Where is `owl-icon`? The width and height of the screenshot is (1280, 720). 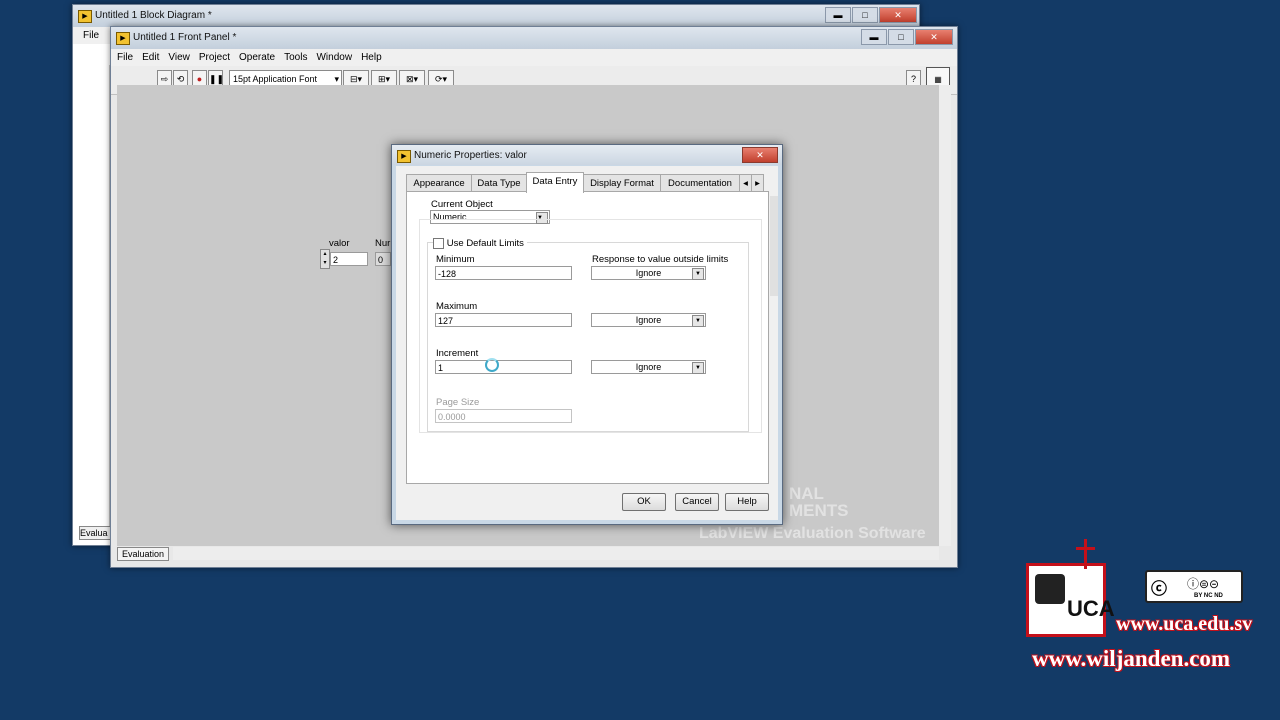
owl-icon is located at coordinates (1050, 589).